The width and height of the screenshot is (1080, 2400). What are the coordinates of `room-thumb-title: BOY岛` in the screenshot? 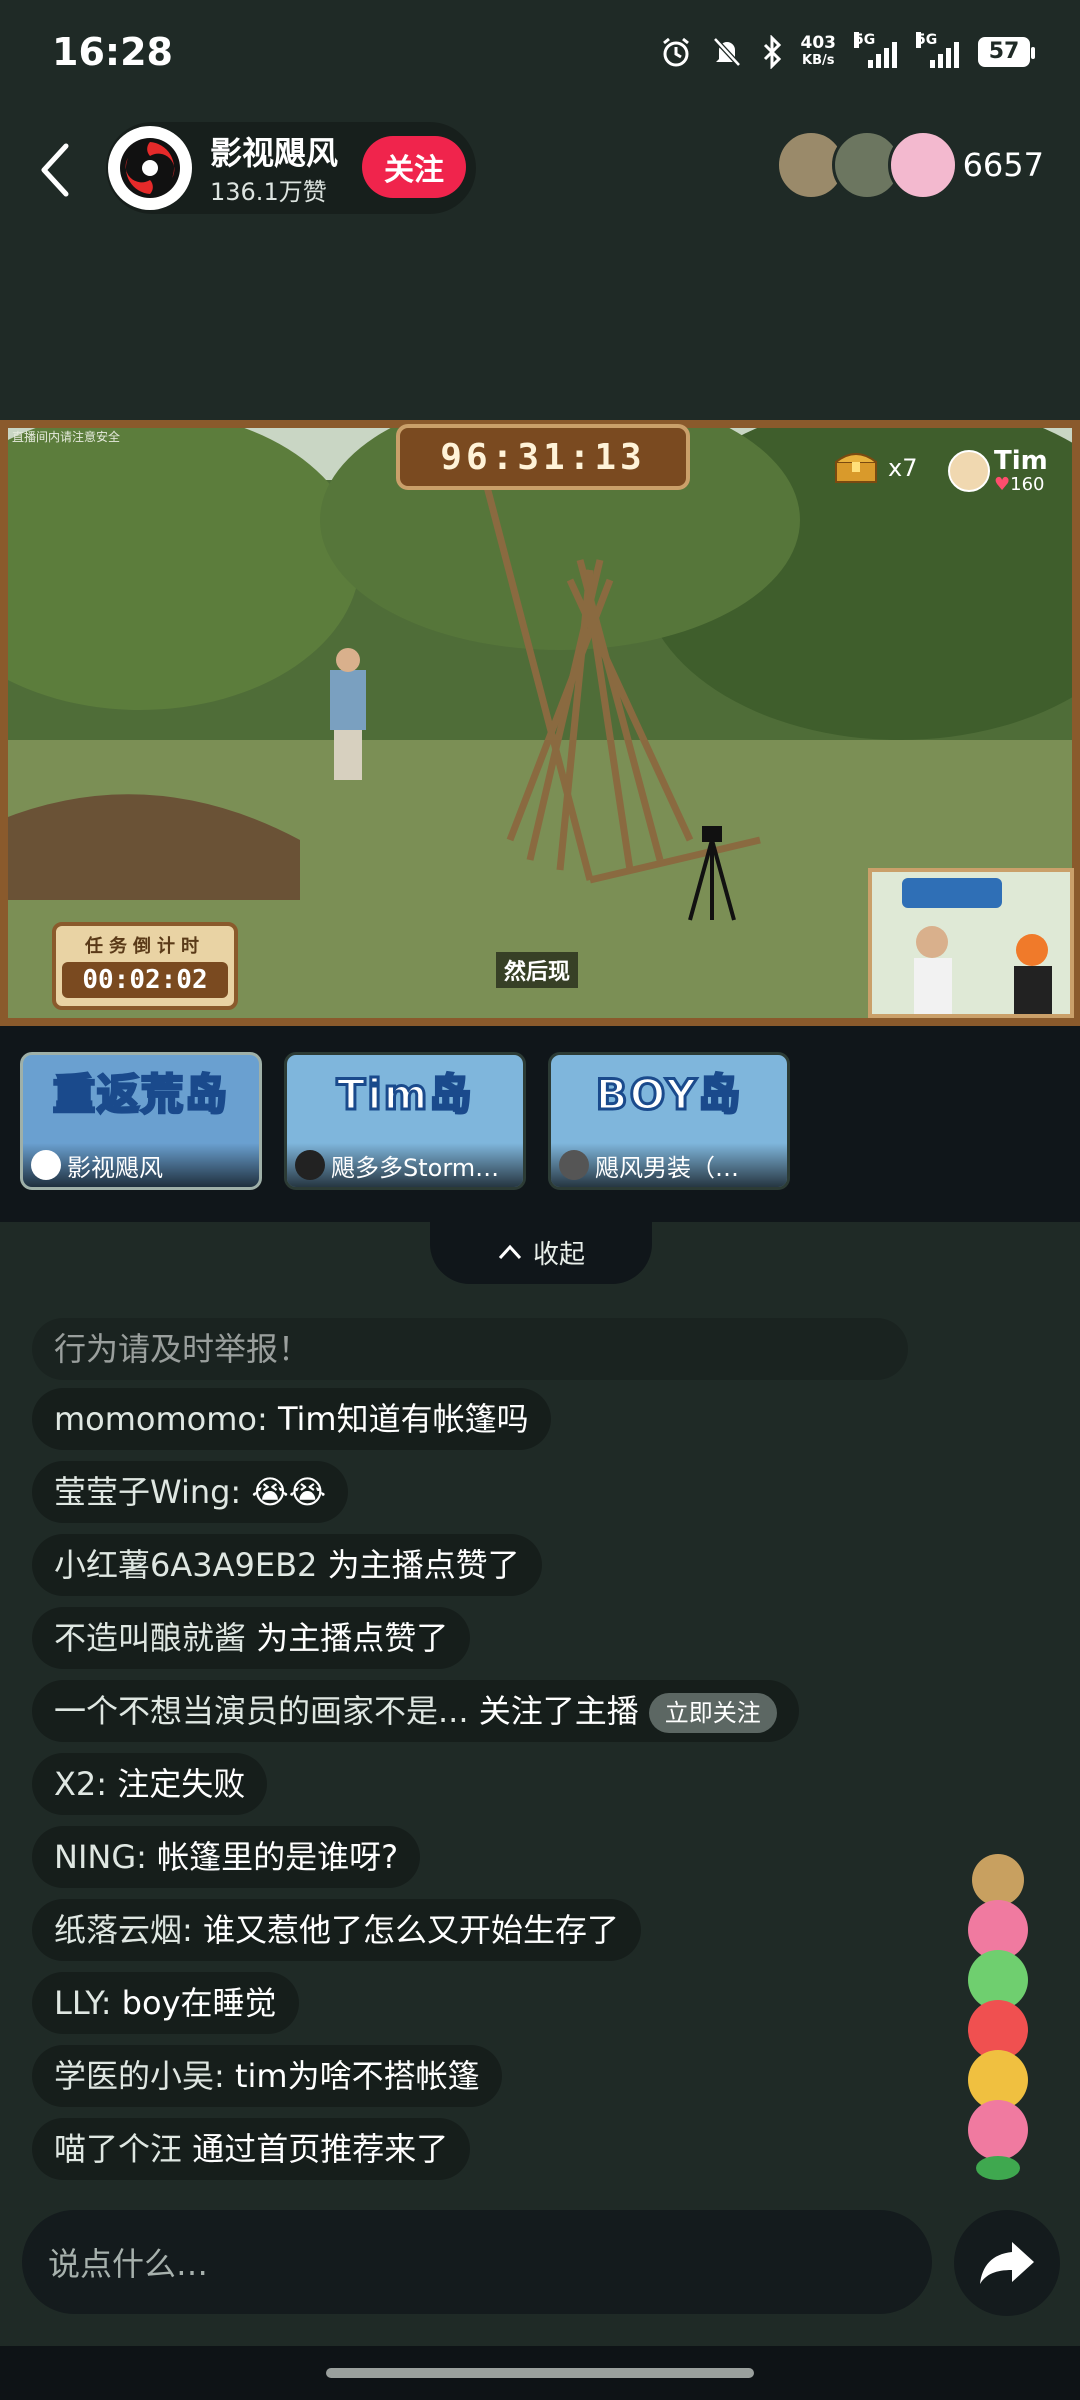 It's located at (668, 1095).